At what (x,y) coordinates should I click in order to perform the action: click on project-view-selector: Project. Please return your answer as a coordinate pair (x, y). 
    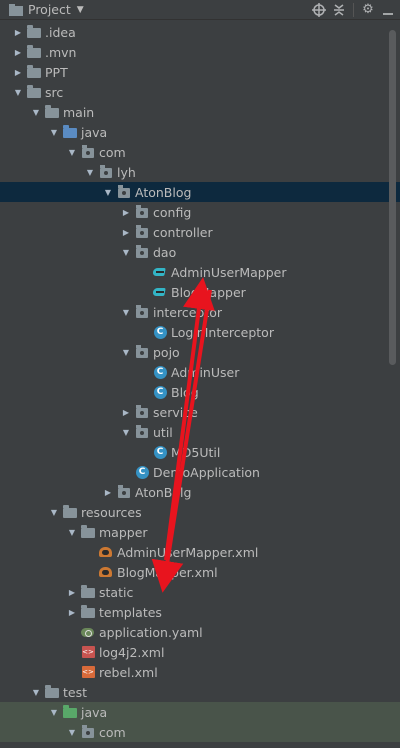
    Looking at the image, I should click on (49, 9).